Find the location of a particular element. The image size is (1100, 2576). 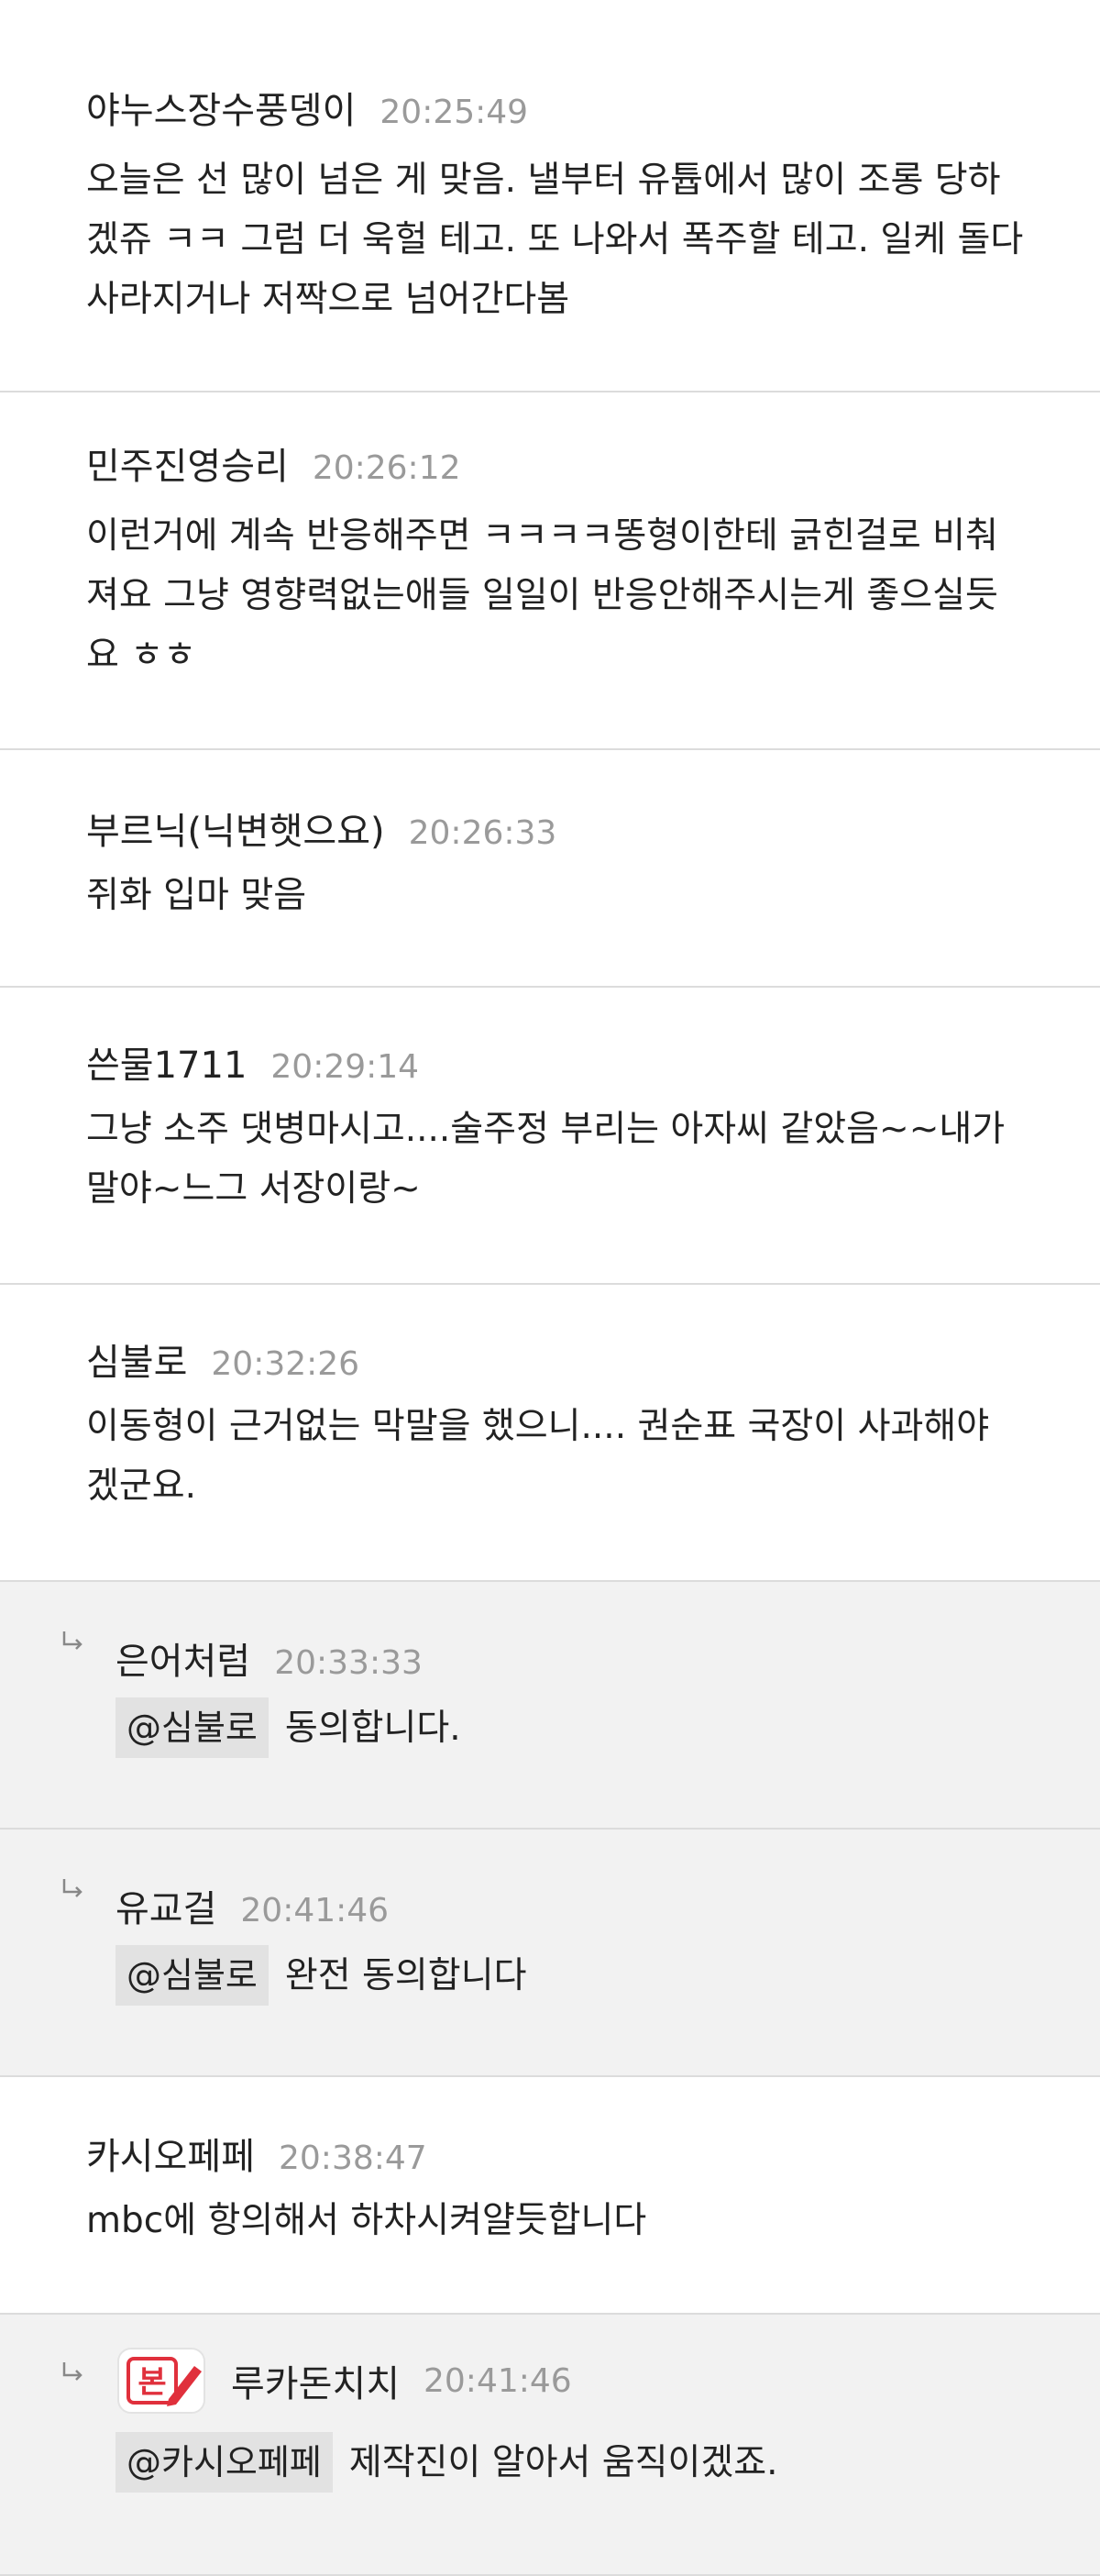

comment-line: 오늘은 선 많이 넘은 게 맞음. 낼부터 유튭에서 많이 조롱 당하 is located at coordinates (543, 180).